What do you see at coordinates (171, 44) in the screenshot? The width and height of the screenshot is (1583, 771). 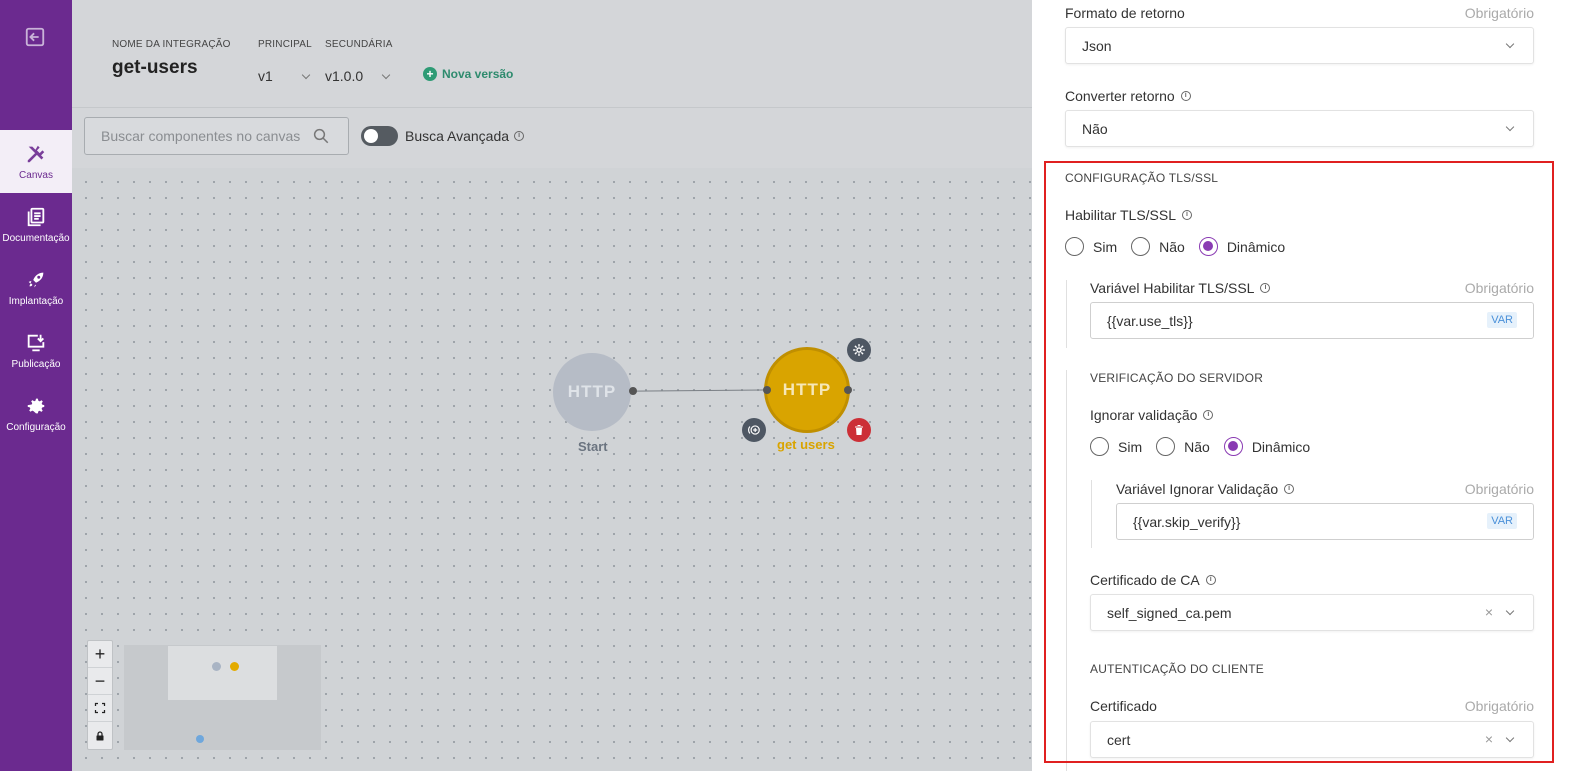 I see `integration-name-label: NOME DA INTEGRAÇÃO` at bounding box center [171, 44].